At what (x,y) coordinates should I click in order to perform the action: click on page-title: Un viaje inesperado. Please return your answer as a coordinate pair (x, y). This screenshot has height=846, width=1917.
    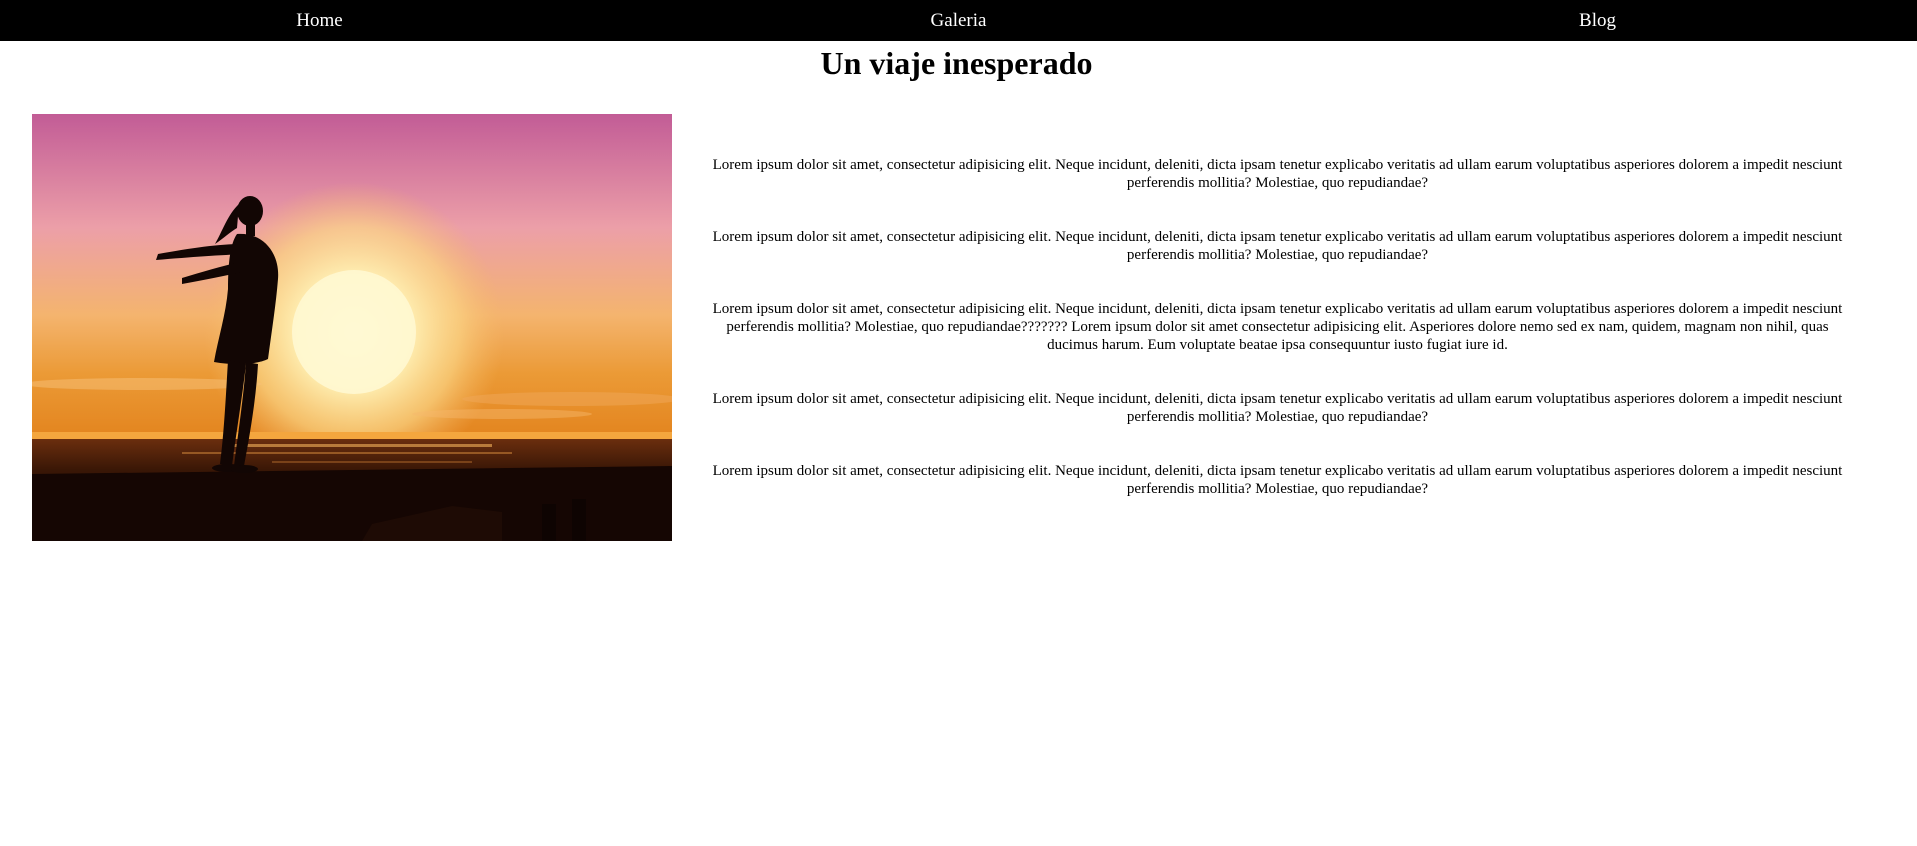
    Looking at the image, I should click on (956, 63).